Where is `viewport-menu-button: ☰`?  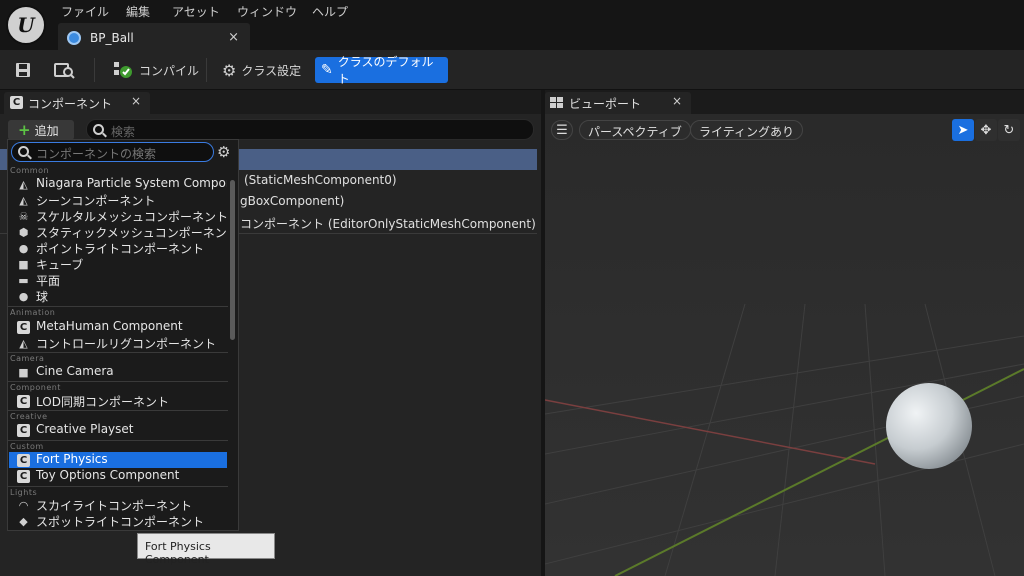
viewport-menu-button: ☰ is located at coordinates (562, 130).